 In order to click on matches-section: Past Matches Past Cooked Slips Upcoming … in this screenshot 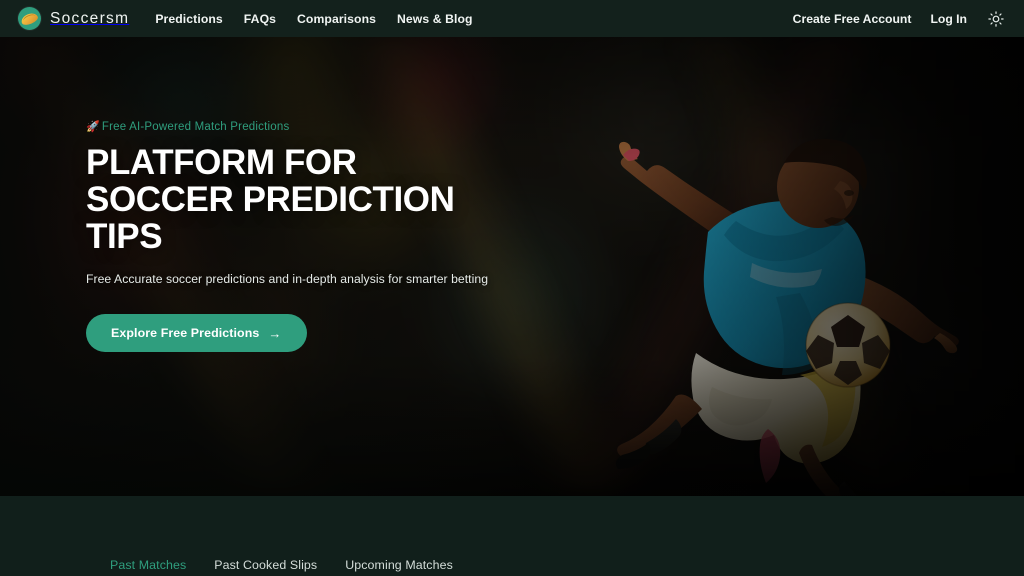, I will do `click(512, 536)`.